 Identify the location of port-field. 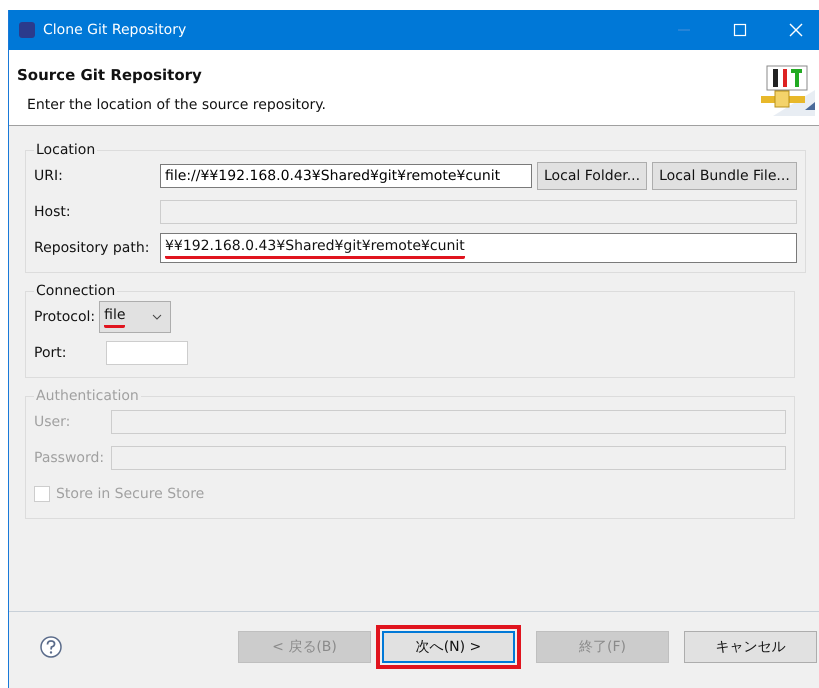
(147, 353).